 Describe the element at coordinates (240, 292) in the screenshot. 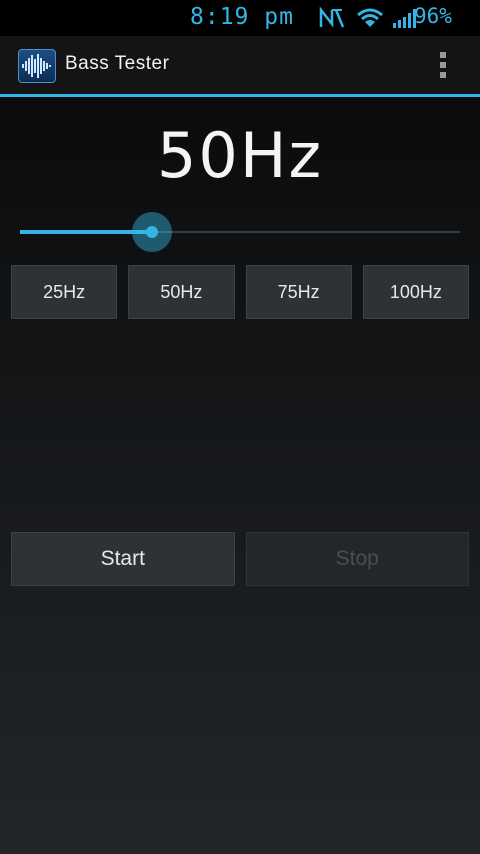

I see `preset-buttons: 25Hz 50Hz 75Hz 100Hz` at that location.